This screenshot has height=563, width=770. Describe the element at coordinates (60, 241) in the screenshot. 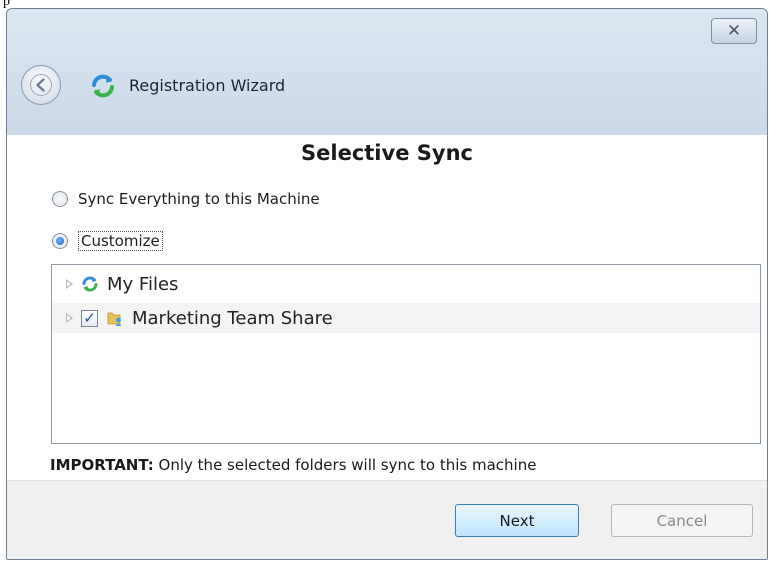

I see `radio-button-checked` at that location.